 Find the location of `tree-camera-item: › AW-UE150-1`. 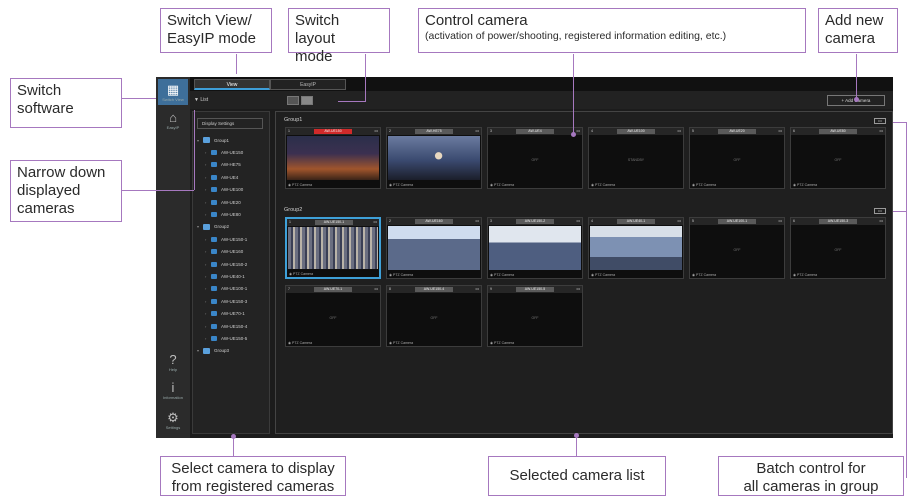

tree-camera-item: › AW-UE150-1 is located at coordinates (233, 239).